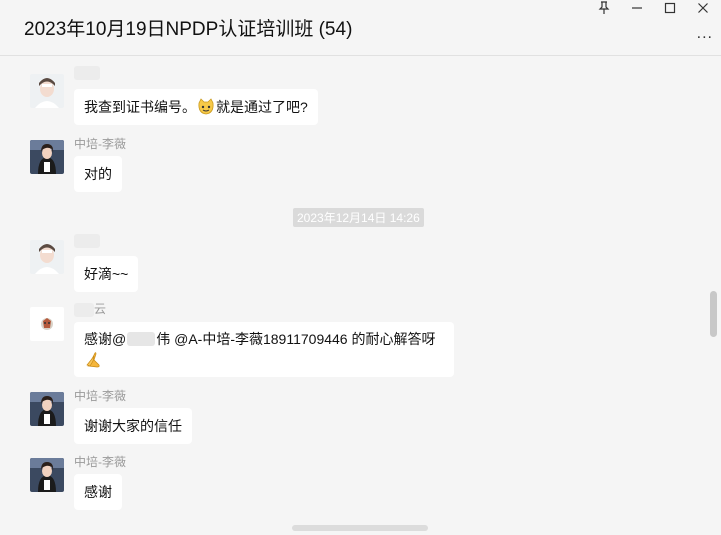 The width and height of the screenshot is (721, 535). I want to click on chat-title: 2023年10月19日NPDP认证培训班 (54), so click(188, 29).